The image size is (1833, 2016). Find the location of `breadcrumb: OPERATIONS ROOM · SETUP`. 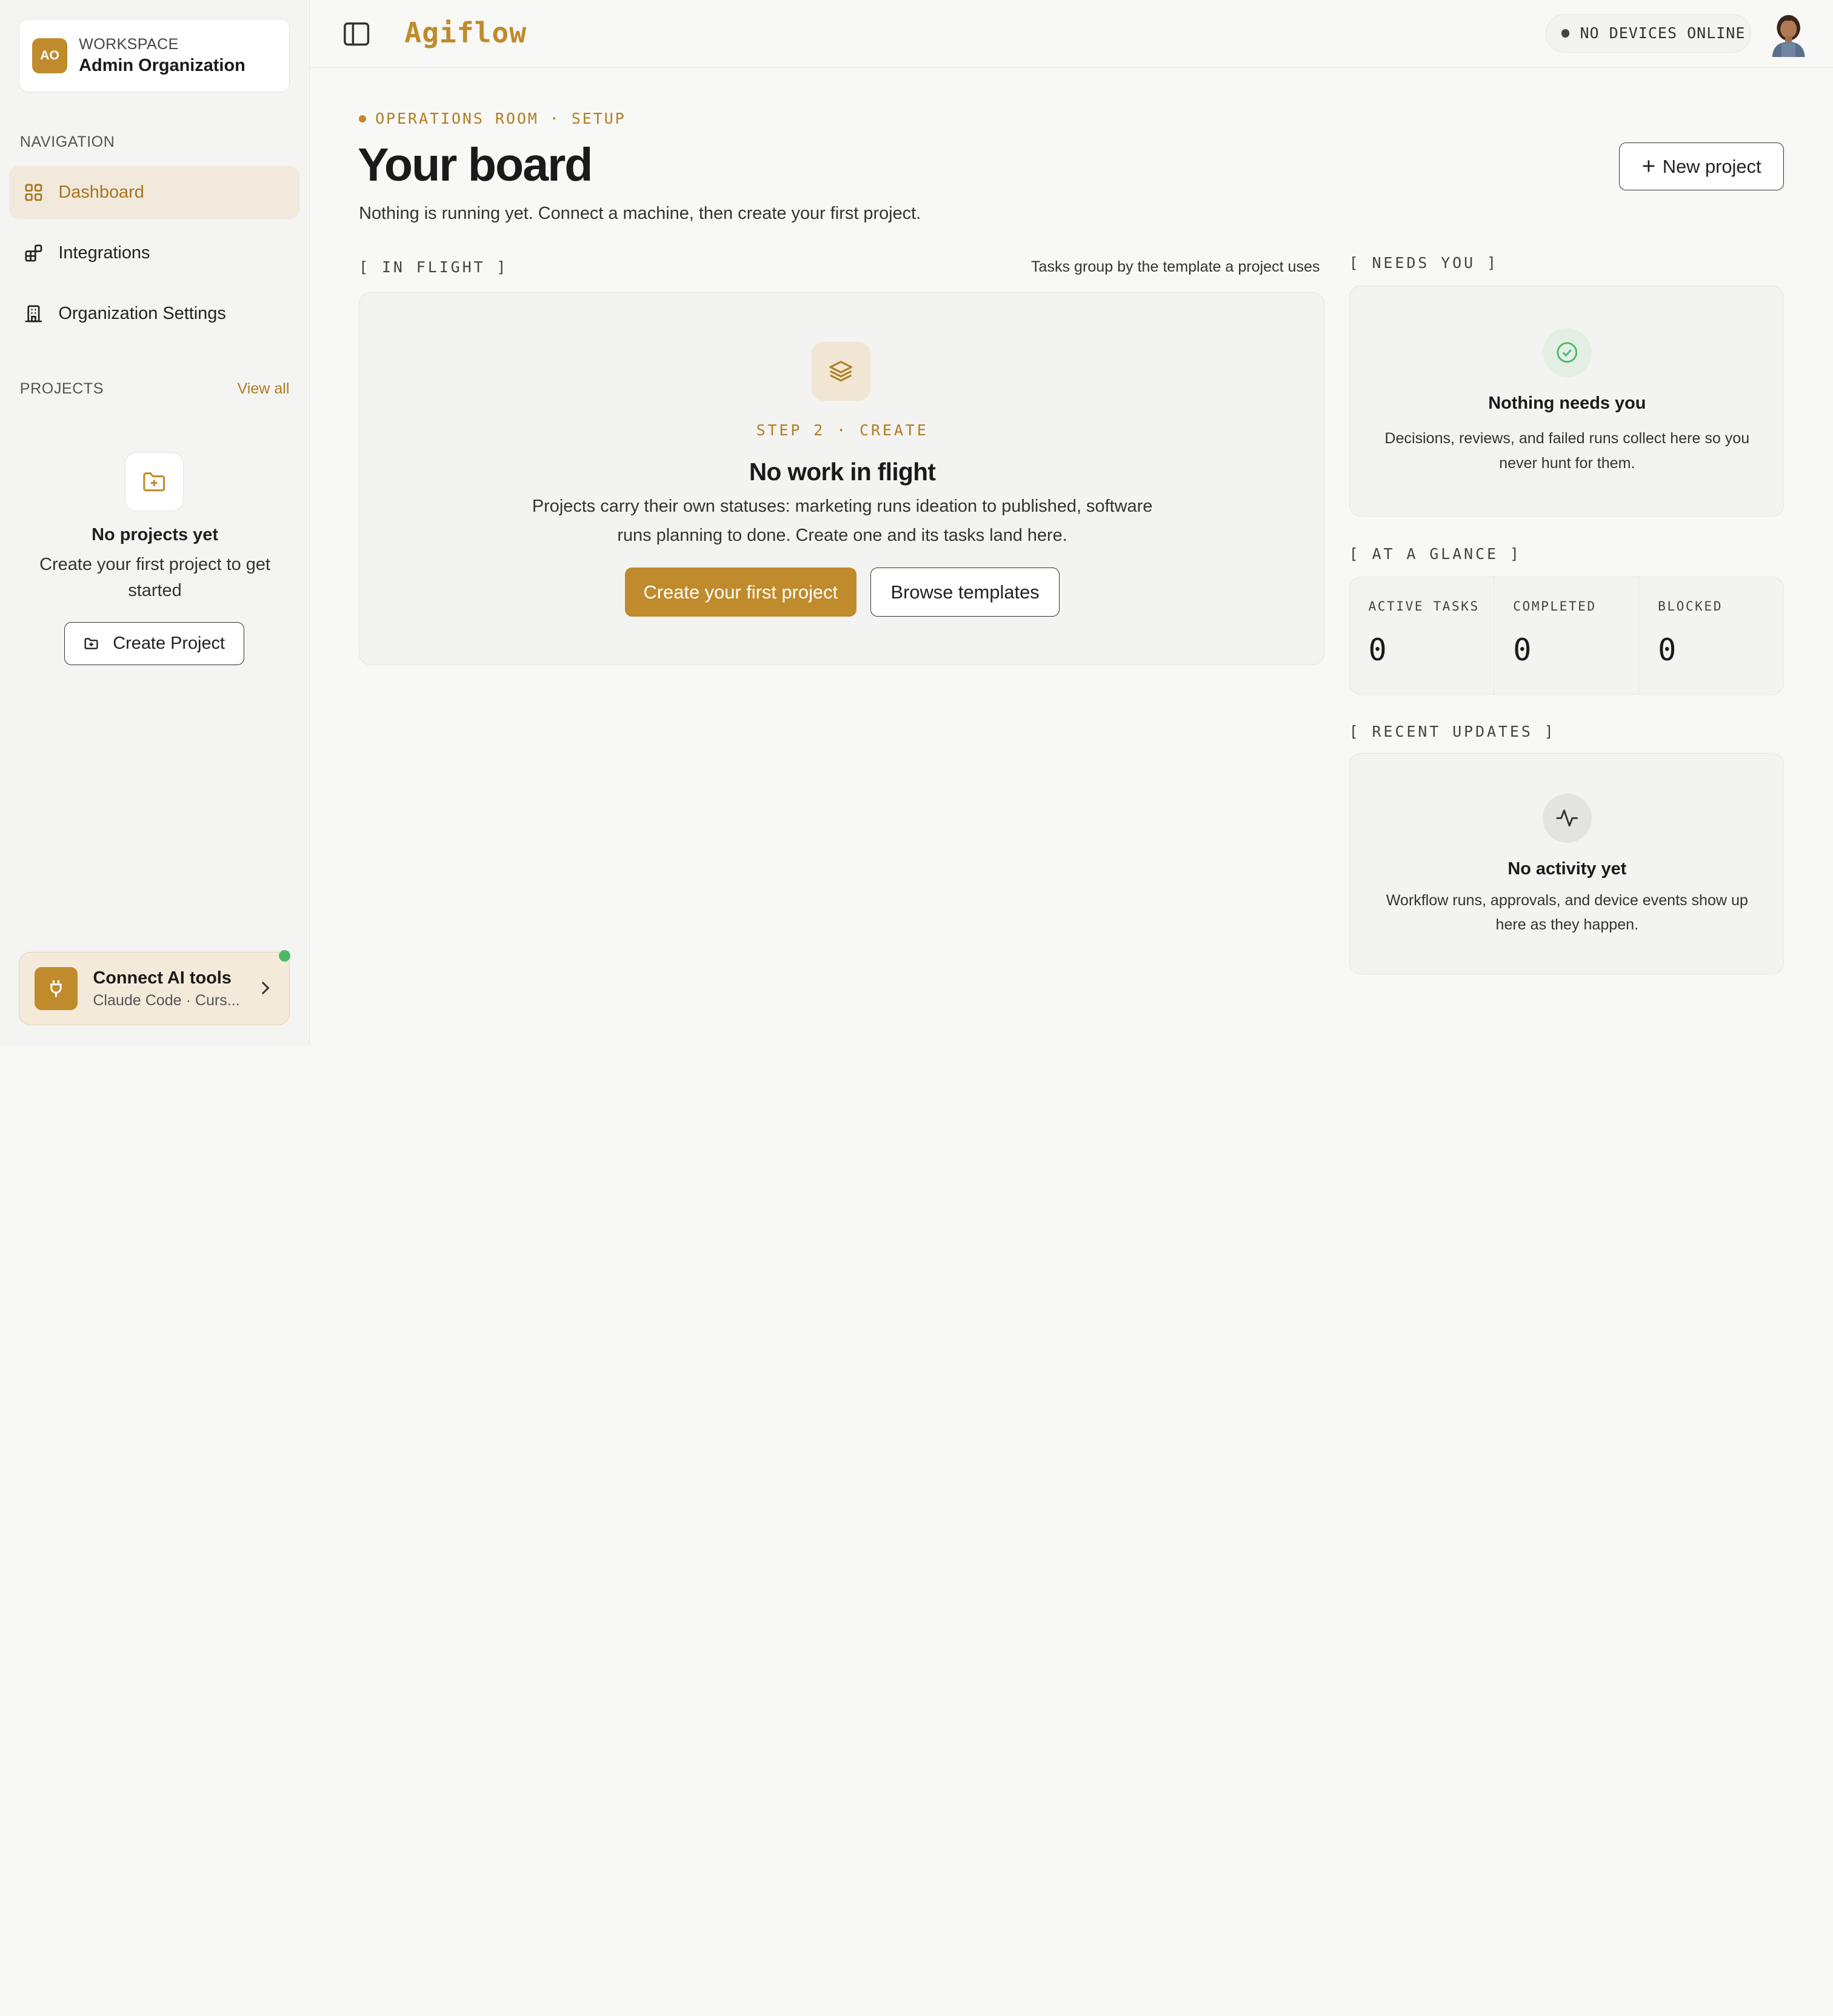

breadcrumb: OPERATIONS ROOM · SETUP is located at coordinates (492, 119).